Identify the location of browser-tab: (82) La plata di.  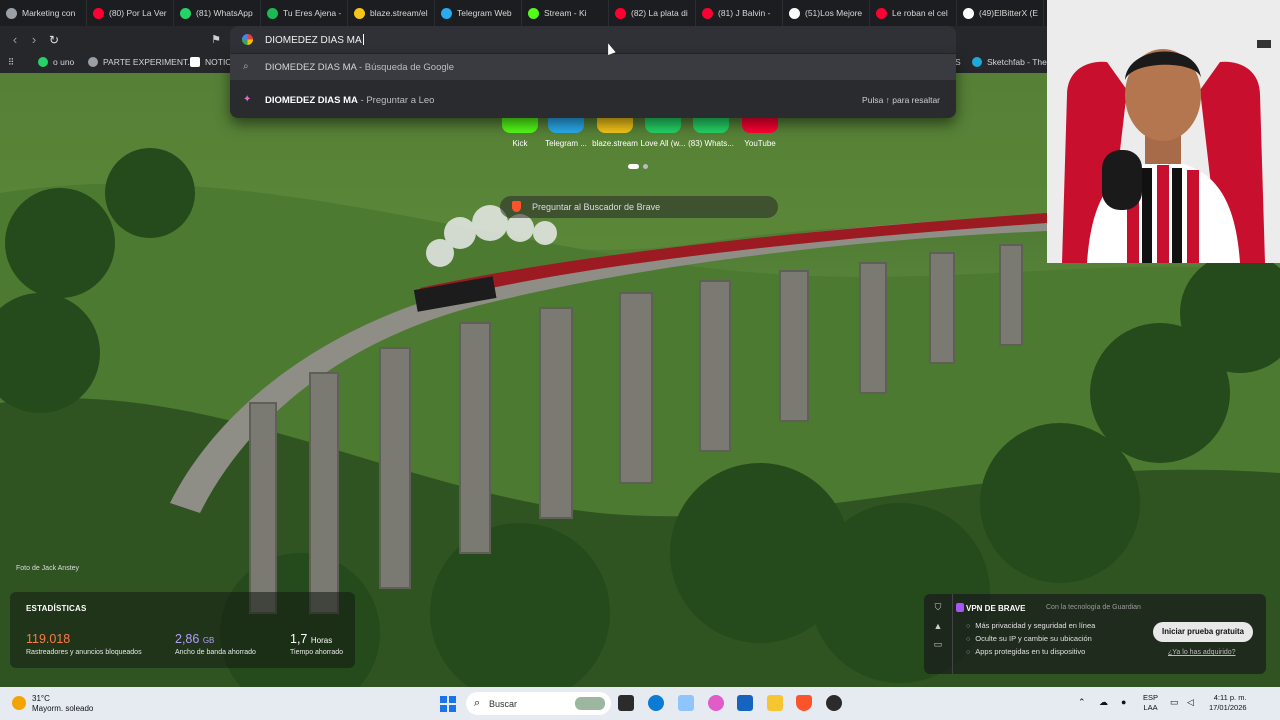
(652, 13).